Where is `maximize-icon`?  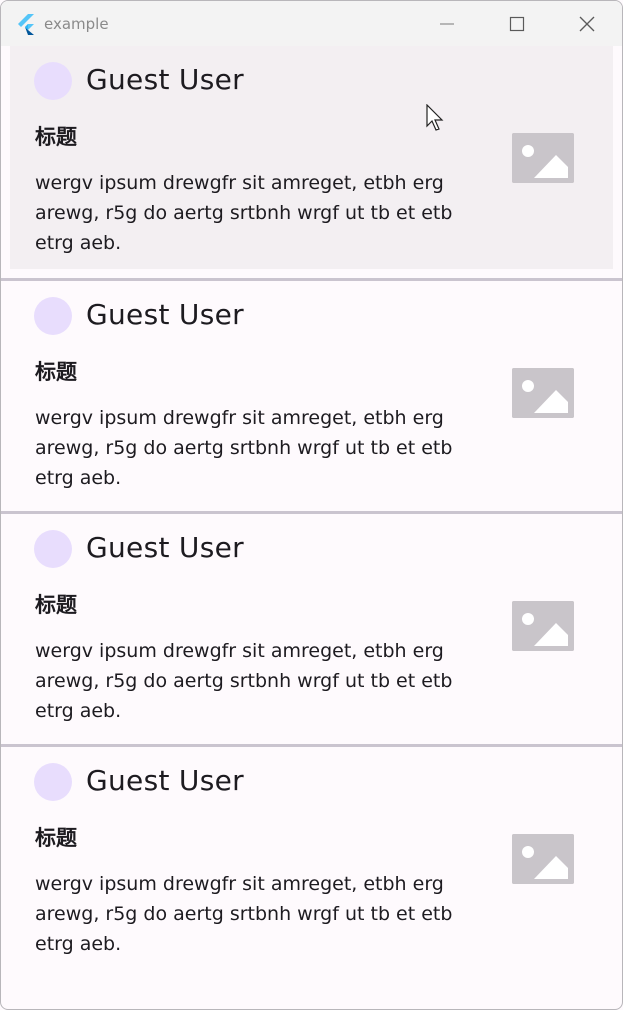
maximize-icon is located at coordinates (517, 23).